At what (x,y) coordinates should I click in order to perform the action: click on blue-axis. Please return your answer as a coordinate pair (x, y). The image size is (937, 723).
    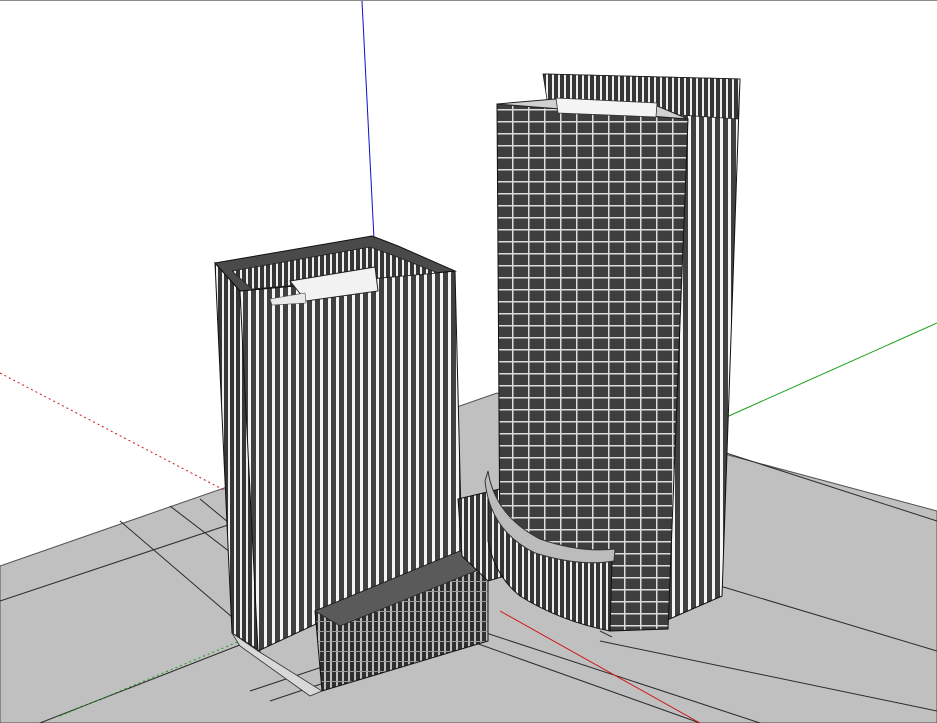
    Looking at the image, I should click on (368, 120).